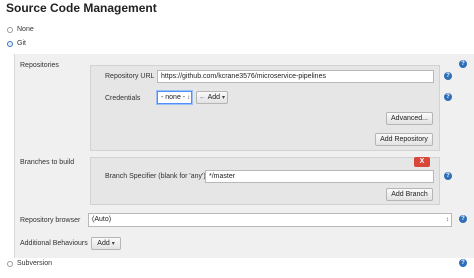  Describe the element at coordinates (54, 243) in the screenshot. I see `additional-behaviours-label: Additional Behaviours` at that location.